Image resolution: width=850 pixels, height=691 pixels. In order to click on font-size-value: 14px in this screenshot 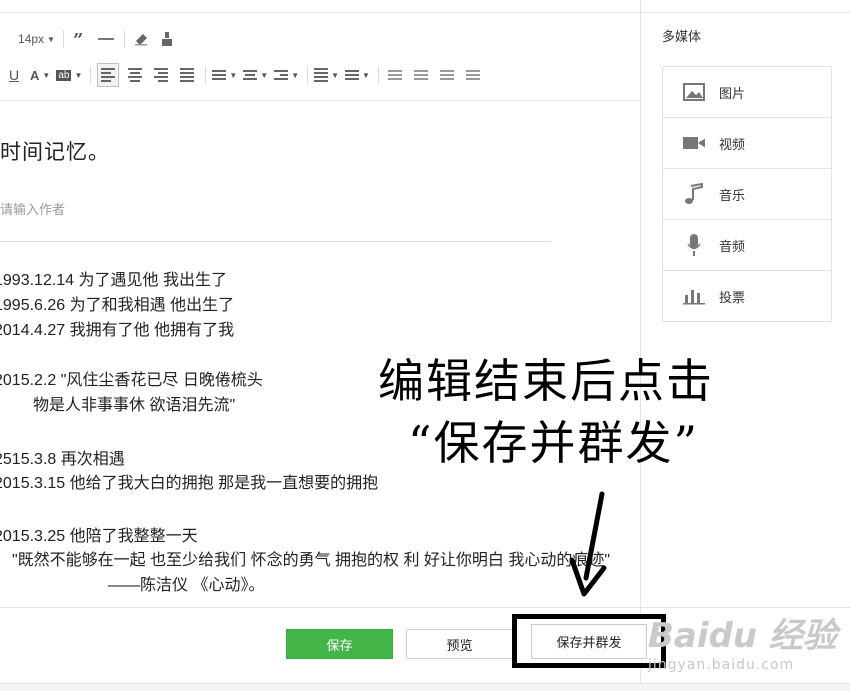, I will do `click(31, 39)`.